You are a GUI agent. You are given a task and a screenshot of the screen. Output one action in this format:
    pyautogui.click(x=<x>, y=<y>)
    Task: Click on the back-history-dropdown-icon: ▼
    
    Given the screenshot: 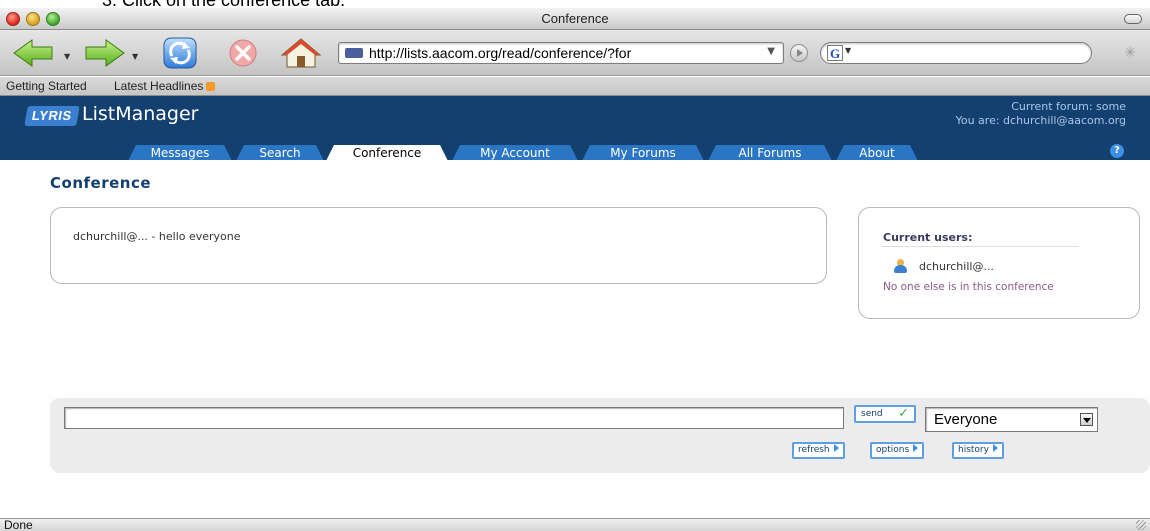 What is the action you would take?
    pyautogui.click(x=67, y=56)
    